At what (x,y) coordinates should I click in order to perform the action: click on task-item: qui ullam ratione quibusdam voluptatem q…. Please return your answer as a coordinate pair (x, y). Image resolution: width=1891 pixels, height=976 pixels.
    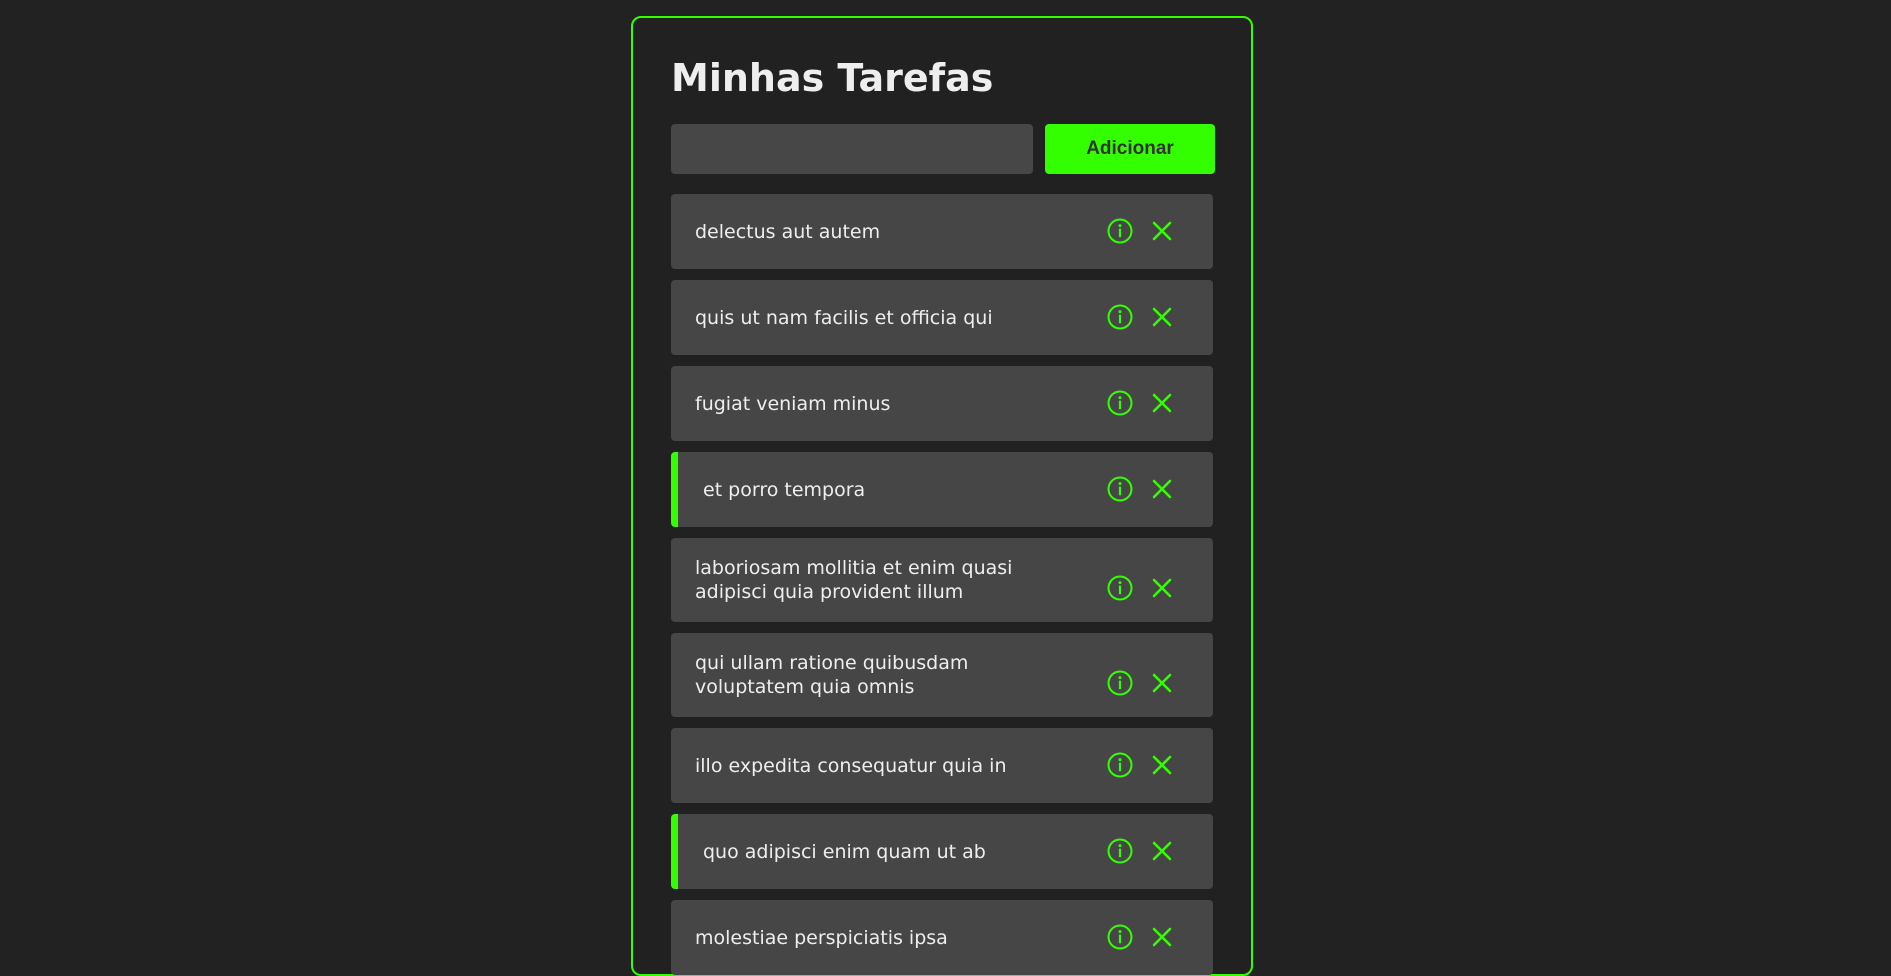
    Looking at the image, I should click on (942, 675).